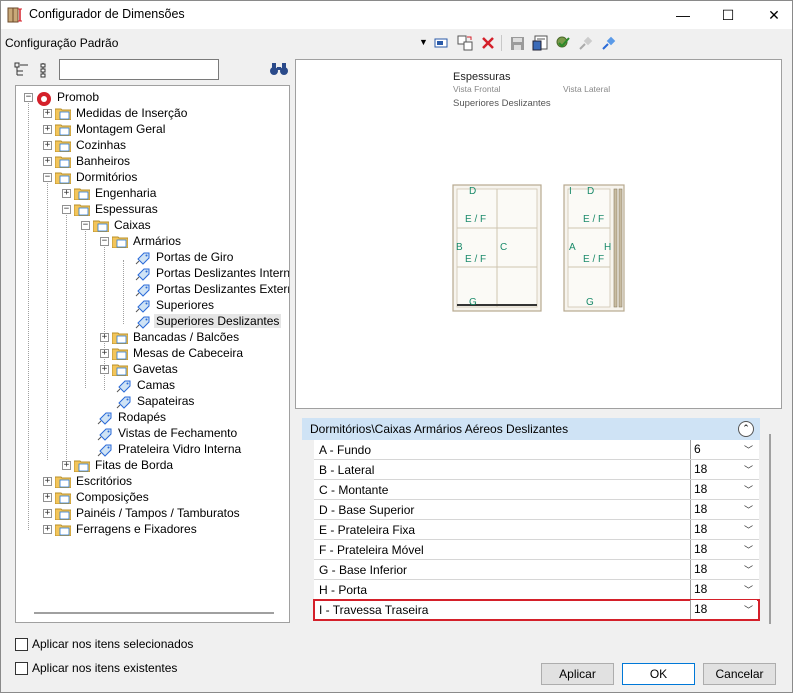 The height and width of the screenshot is (693, 793). What do you see at coordinates (168, 433) in the screenshot?
I see `tree-item: Vistas de Fechamento` at bounding box center [168, 433].